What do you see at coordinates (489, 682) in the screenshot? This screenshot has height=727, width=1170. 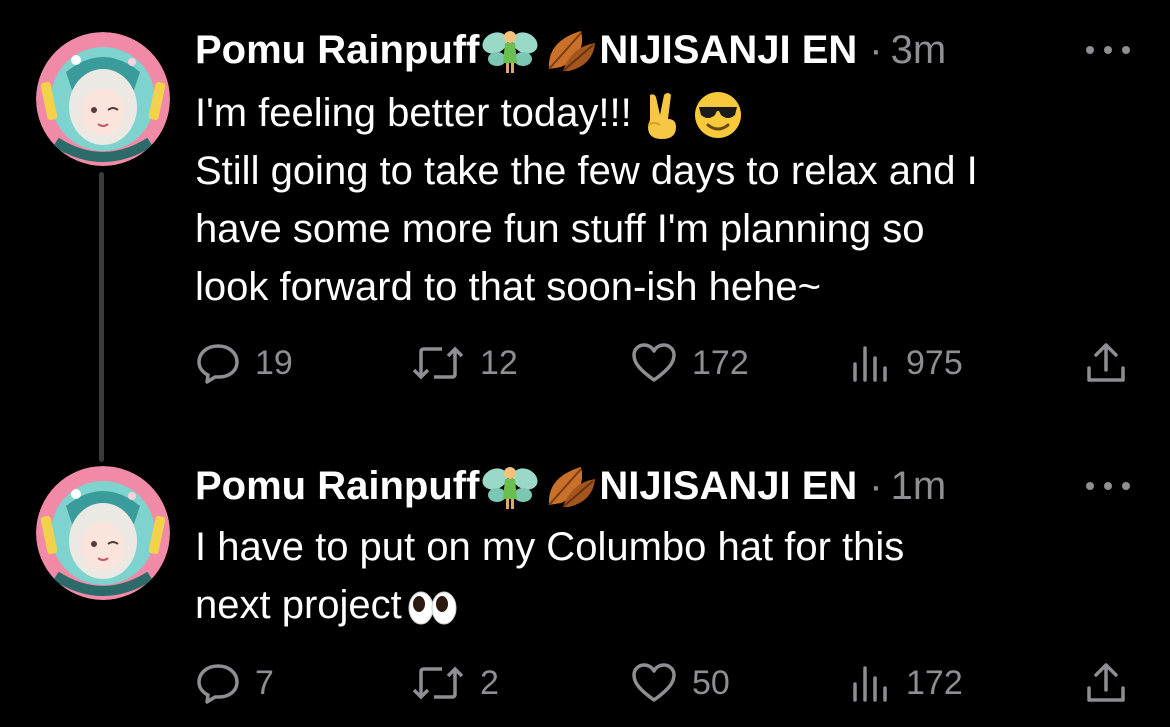 I see `retweet-count: 2` at bounding box center [489, 682].